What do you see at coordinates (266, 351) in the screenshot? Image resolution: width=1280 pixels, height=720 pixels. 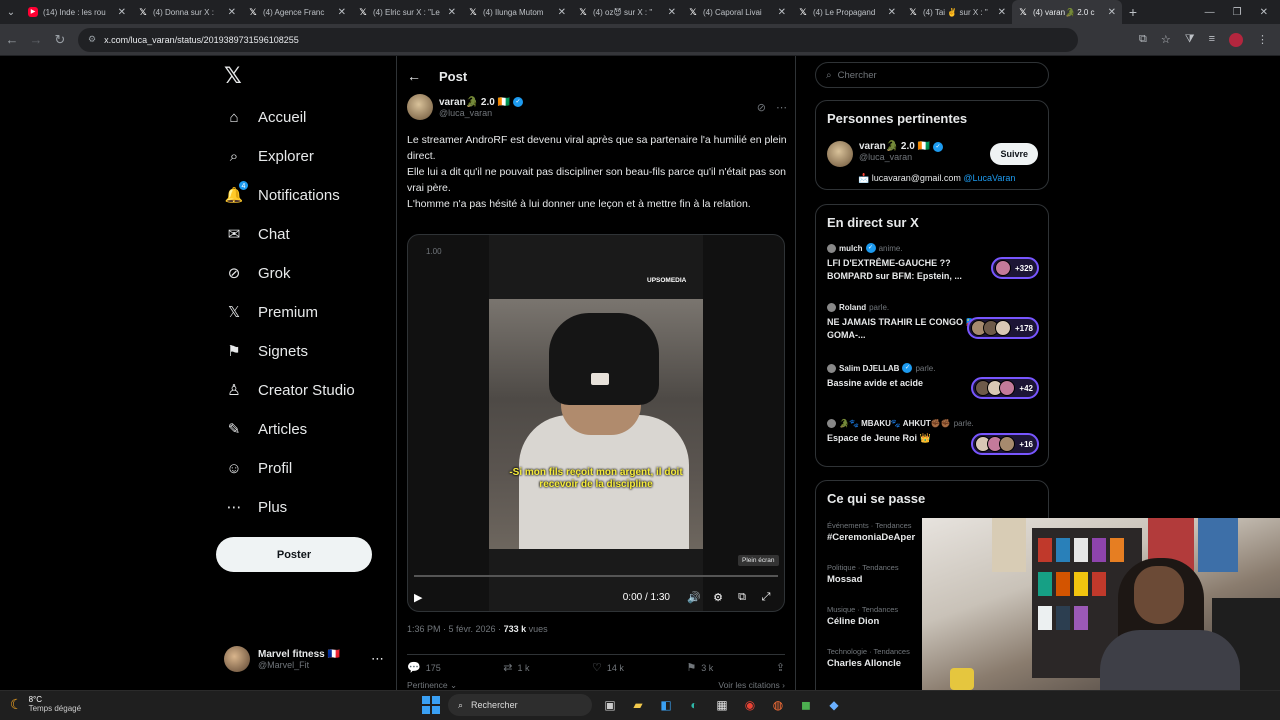 I see `nav-item-signets: ⚑ Signets` at bounding box center [266, 351].